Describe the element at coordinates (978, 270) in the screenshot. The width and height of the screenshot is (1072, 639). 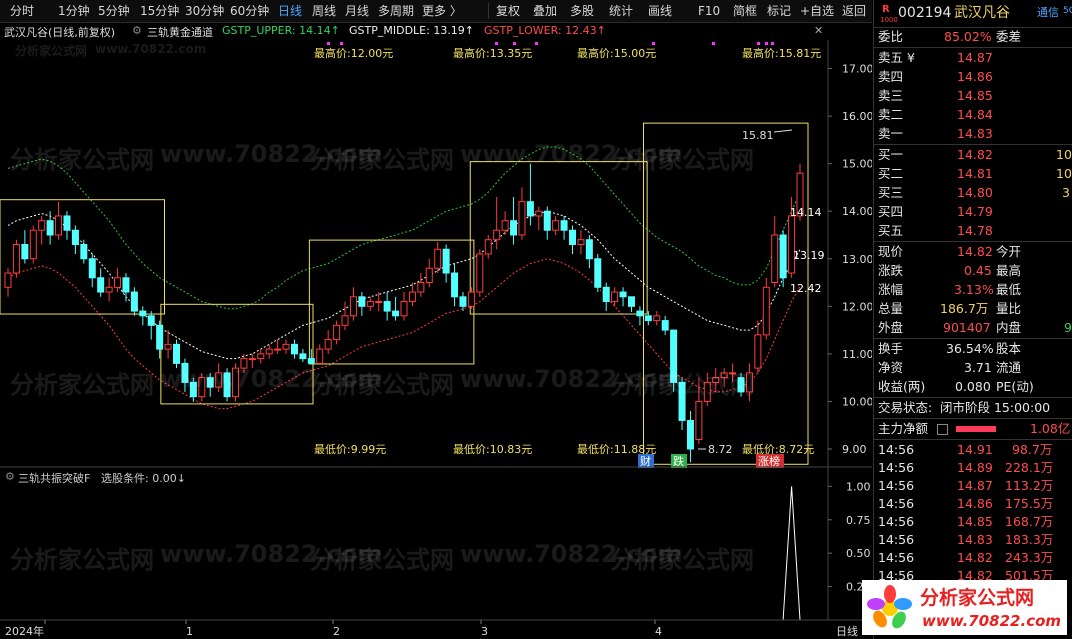
I see `stat-value: 0.45` at that location.